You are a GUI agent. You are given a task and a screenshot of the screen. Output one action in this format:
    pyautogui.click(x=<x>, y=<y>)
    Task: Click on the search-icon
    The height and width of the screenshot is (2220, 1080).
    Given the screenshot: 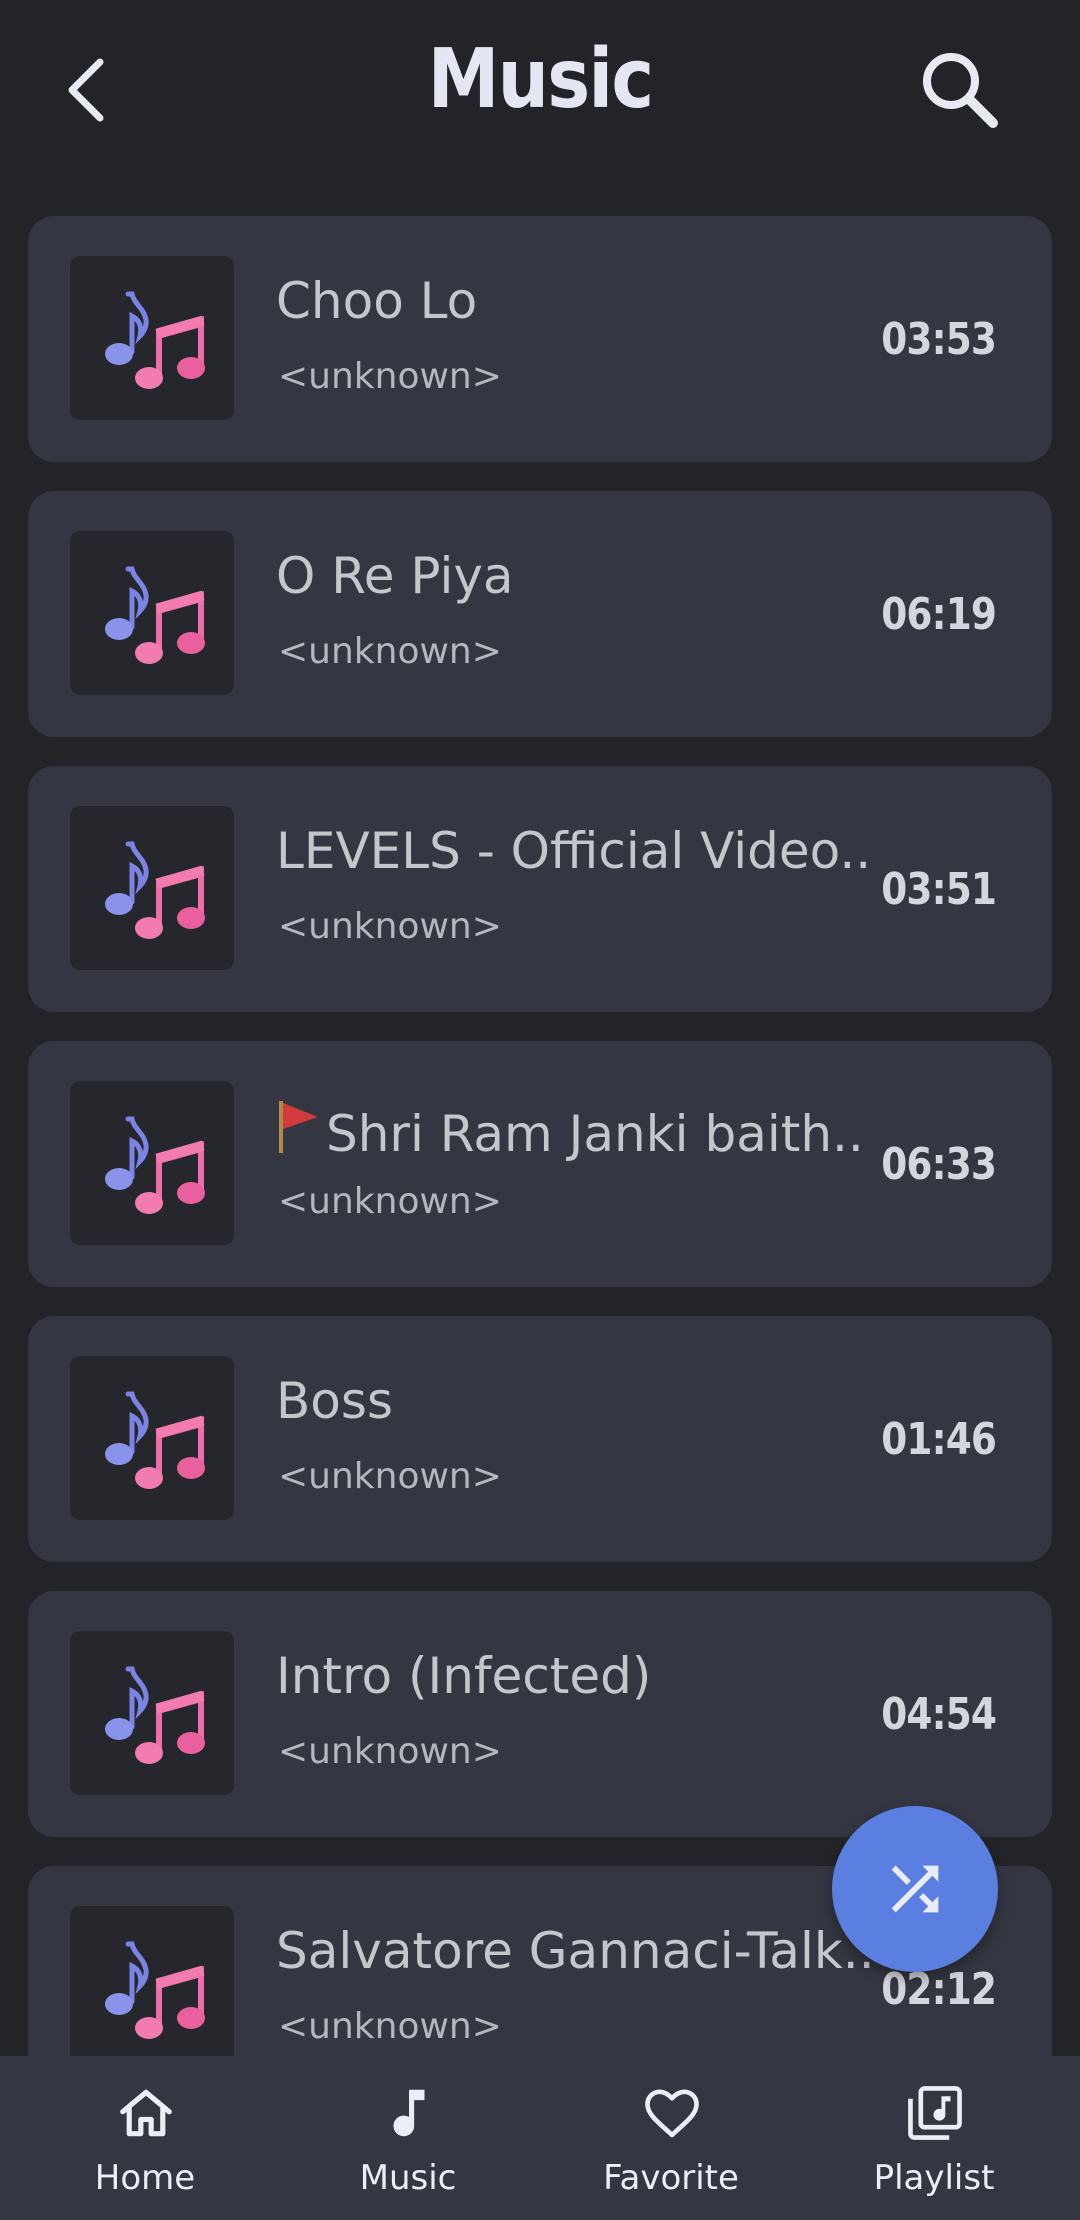 What is the action you would take?
    pyautogui.click(x=960, y=90)
    